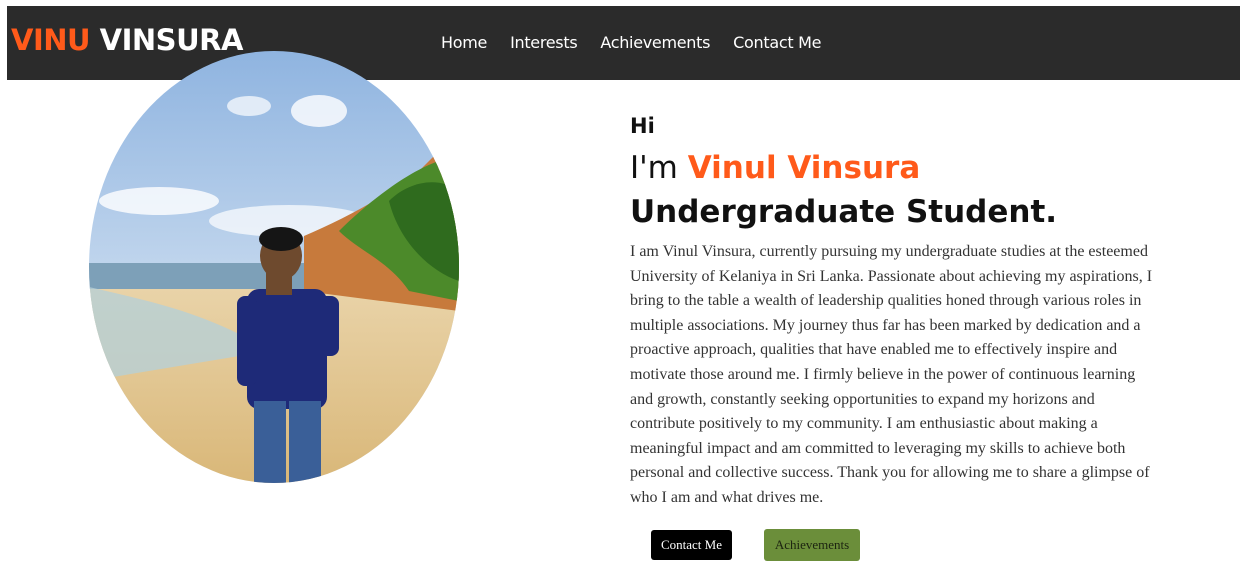  What do you see at coordinates (804, 168) in the screenshot?
I see `hero-name: Vinul Vinsura` at bounding box center [804, 168].